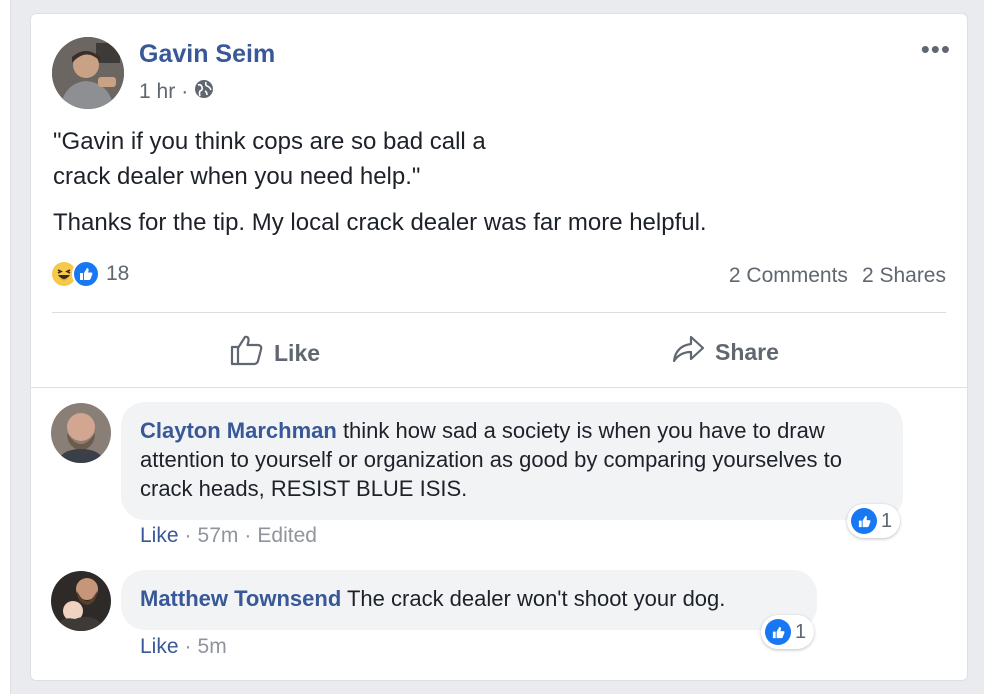 The height and width of the screenshot is (694, 984). I want to click on comment-time: 5m, so click(212, 647).